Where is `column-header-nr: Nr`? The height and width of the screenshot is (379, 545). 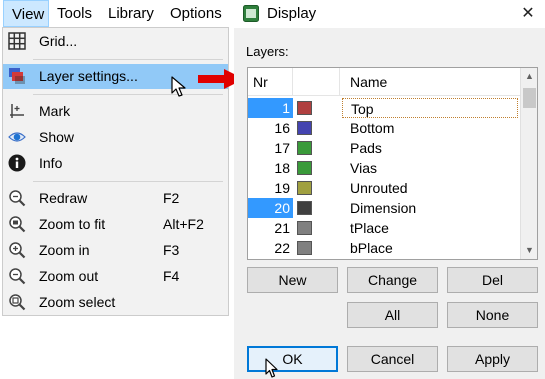
column-header-nr: Nr is located at coordinates (270, 82).